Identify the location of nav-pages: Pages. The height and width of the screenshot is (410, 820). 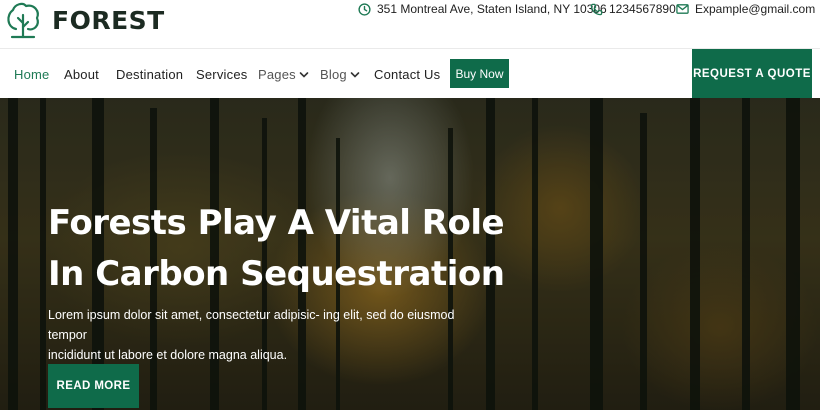
(283, 74).